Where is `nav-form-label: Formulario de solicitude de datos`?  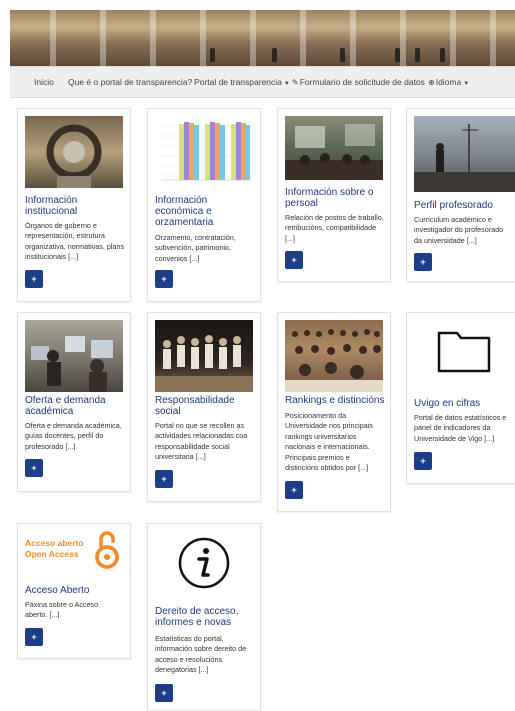 nav-form-label: Formulario de solicitude de datos is located at coordinates (362, 82).